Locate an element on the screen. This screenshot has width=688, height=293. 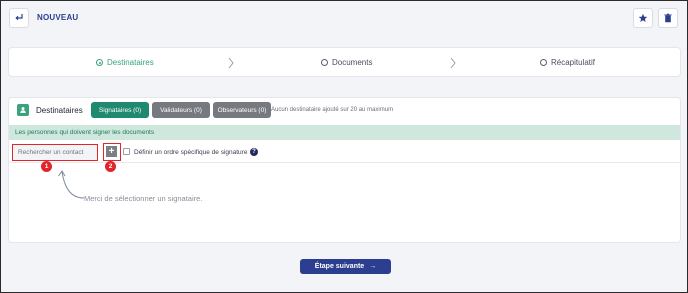
step-destinataires: Destinataires is located at coordinates (125, 62).